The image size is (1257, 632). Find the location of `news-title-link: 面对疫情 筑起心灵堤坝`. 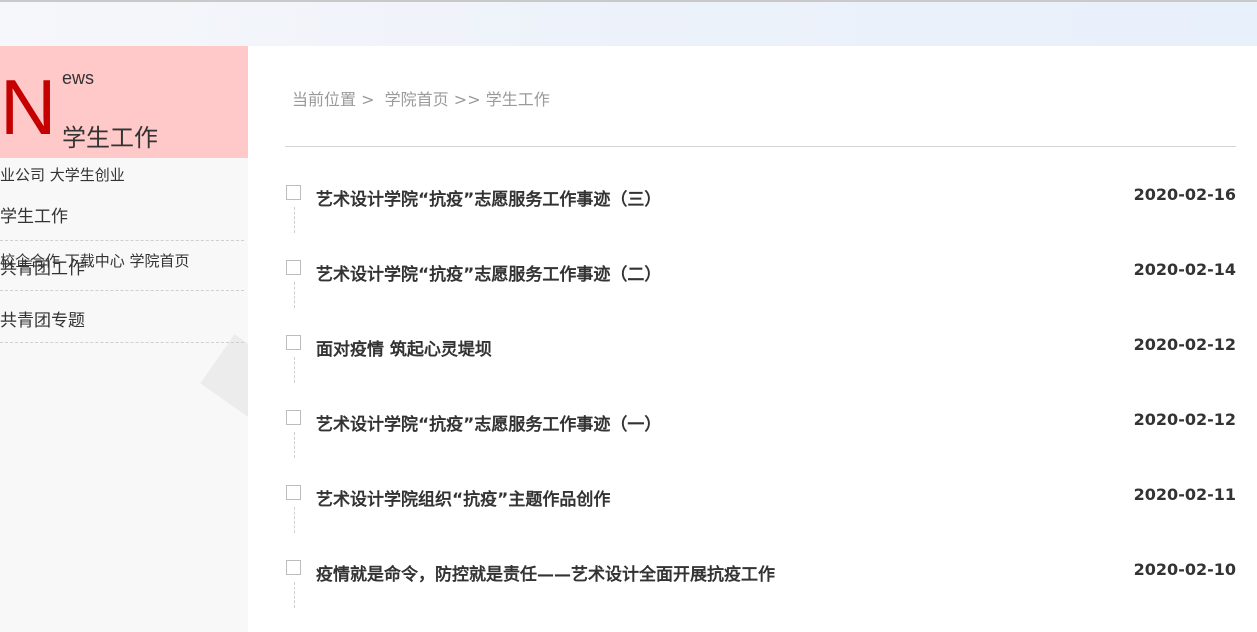

news-title-link: 面对疫情 筑起心灵堤坝 is located at coordinates (404, 347).